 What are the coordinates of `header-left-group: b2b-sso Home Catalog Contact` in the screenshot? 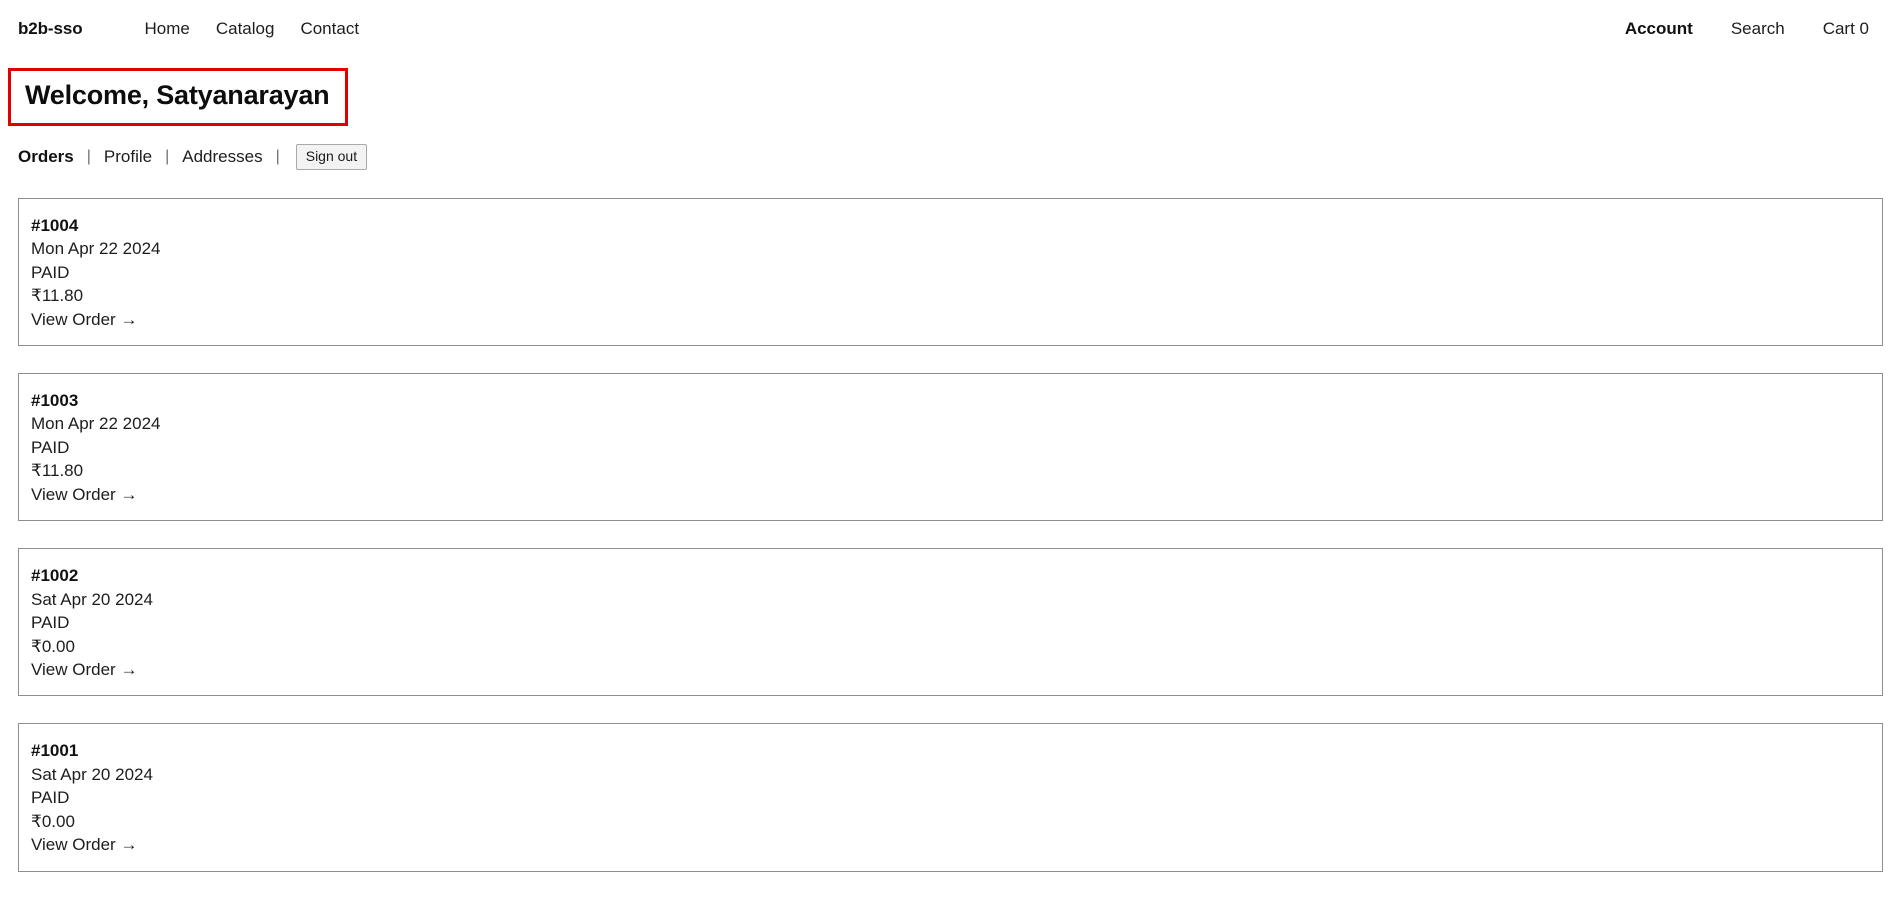 It's located at (188, 29).